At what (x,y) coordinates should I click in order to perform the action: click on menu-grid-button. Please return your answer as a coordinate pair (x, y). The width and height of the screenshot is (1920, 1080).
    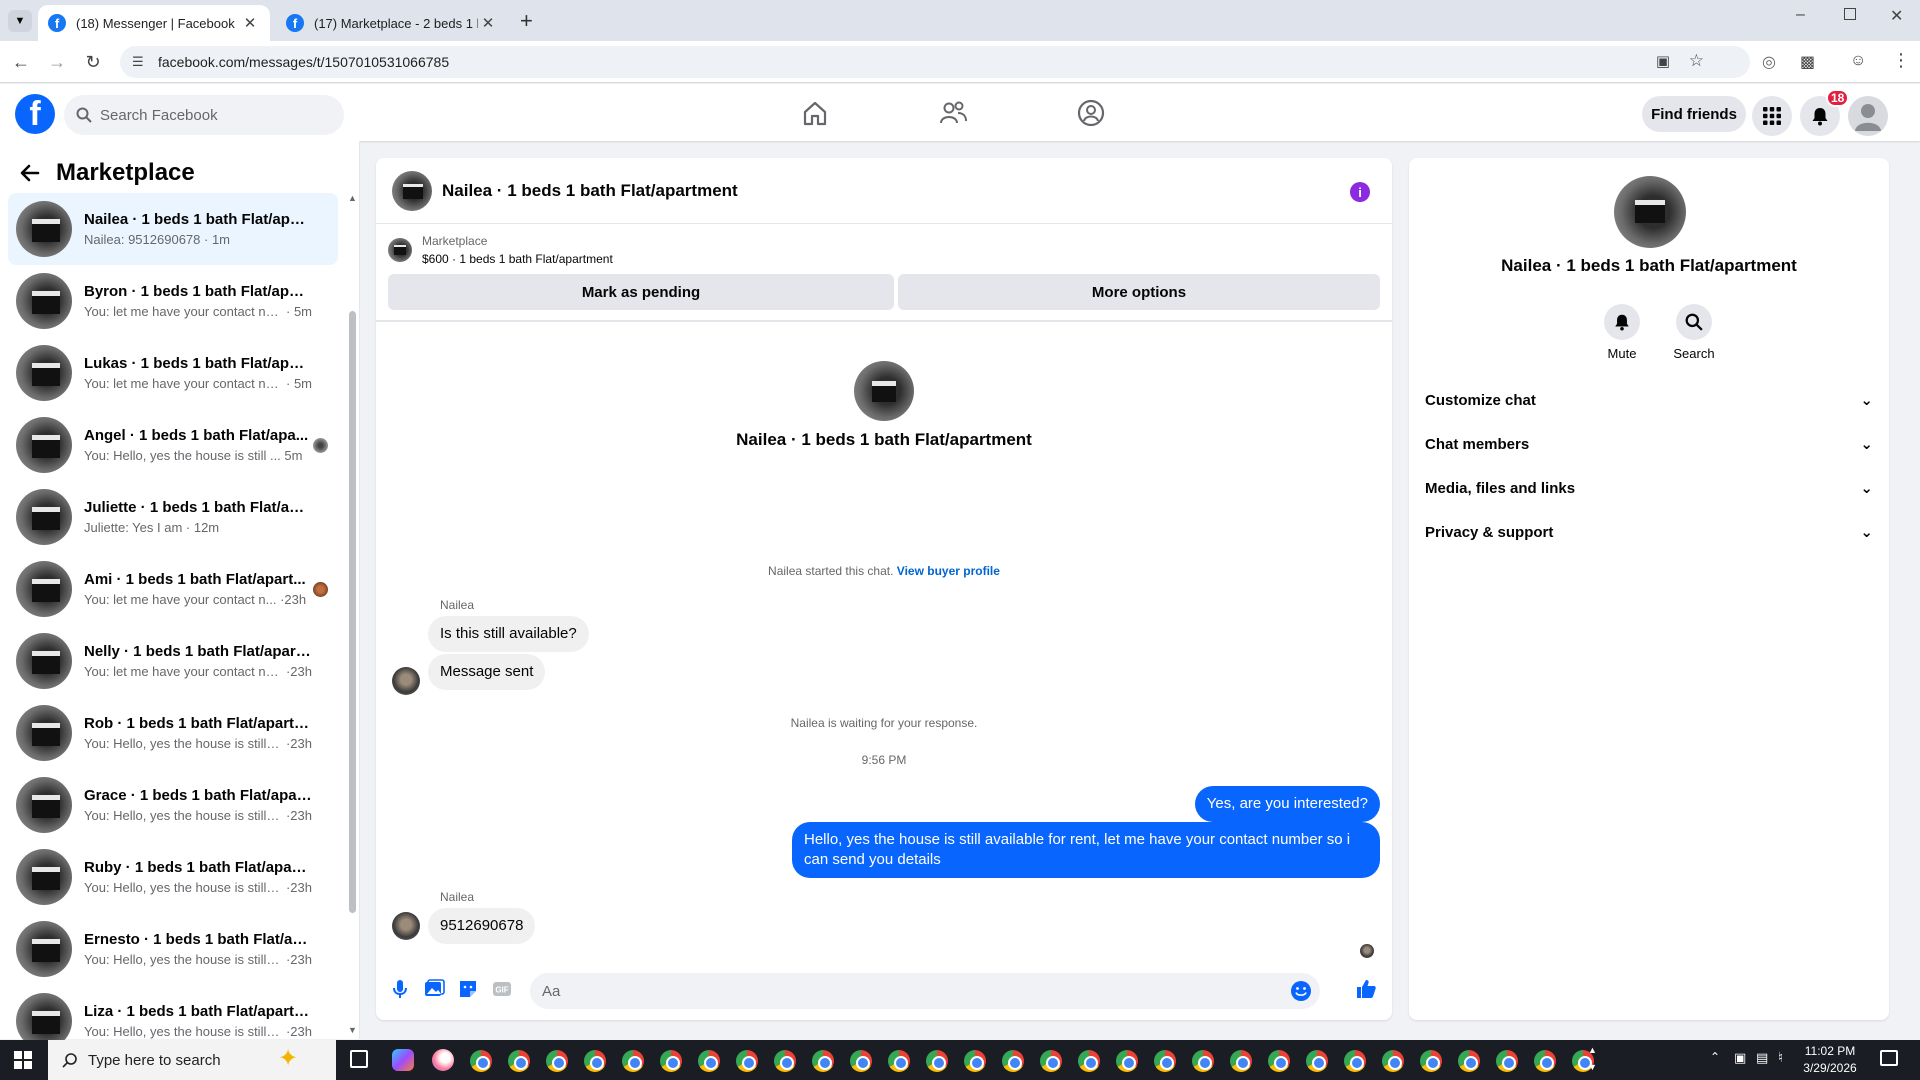
    Looking at the image, I should click on (1772, 116).